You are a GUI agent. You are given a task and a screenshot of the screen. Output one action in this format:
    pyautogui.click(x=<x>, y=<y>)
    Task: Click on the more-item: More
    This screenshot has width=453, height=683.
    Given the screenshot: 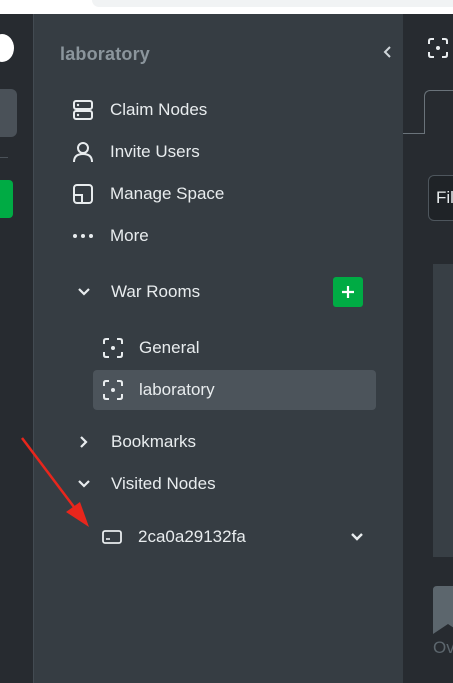 What is the action you would take?
    pyautogui.click(x=109, y=236)
    